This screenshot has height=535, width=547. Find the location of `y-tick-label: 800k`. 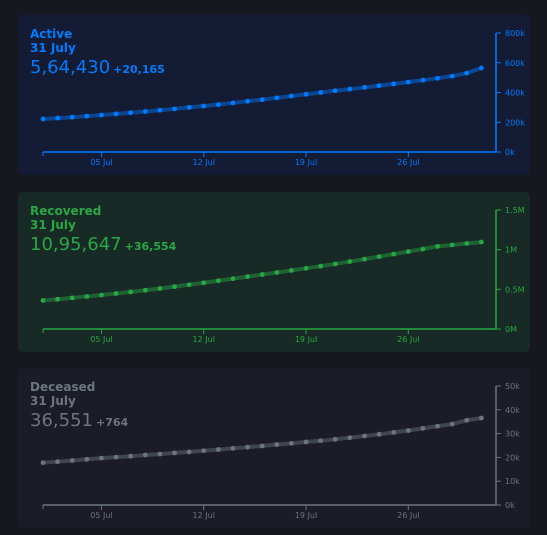

y-tick-label: 800k is located at coordinates (515, 33).